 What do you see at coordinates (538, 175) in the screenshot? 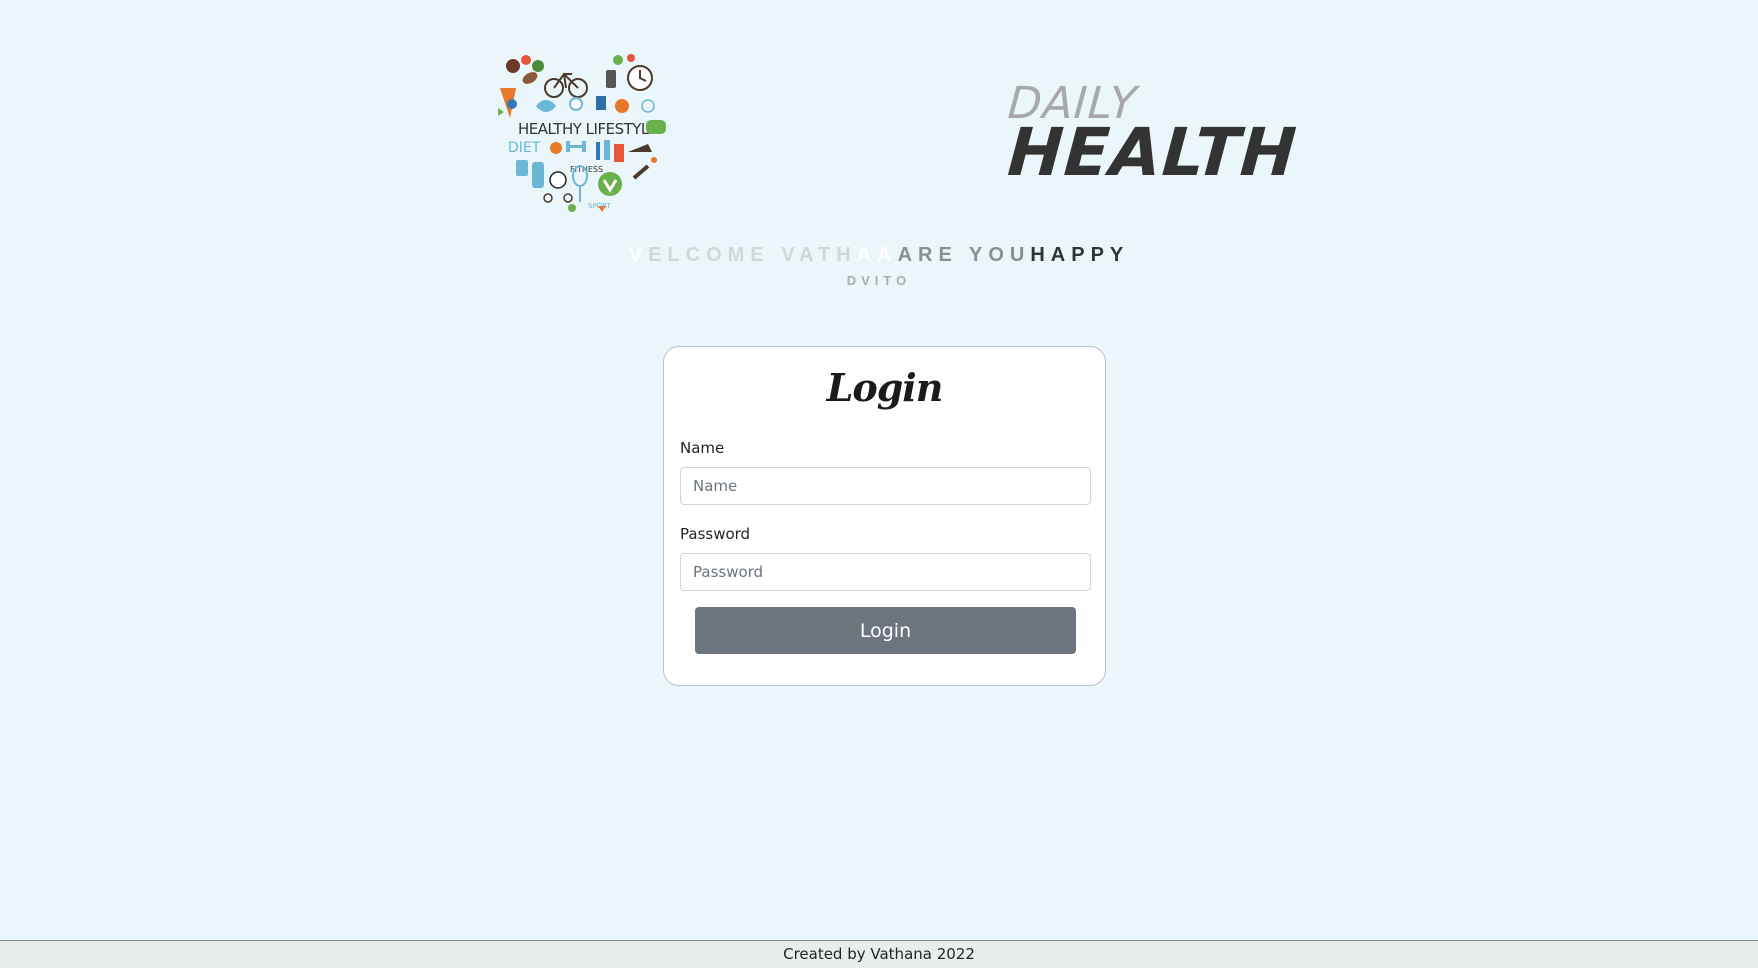
I see `water-bottle-icon` at bounding box center [538, 175].